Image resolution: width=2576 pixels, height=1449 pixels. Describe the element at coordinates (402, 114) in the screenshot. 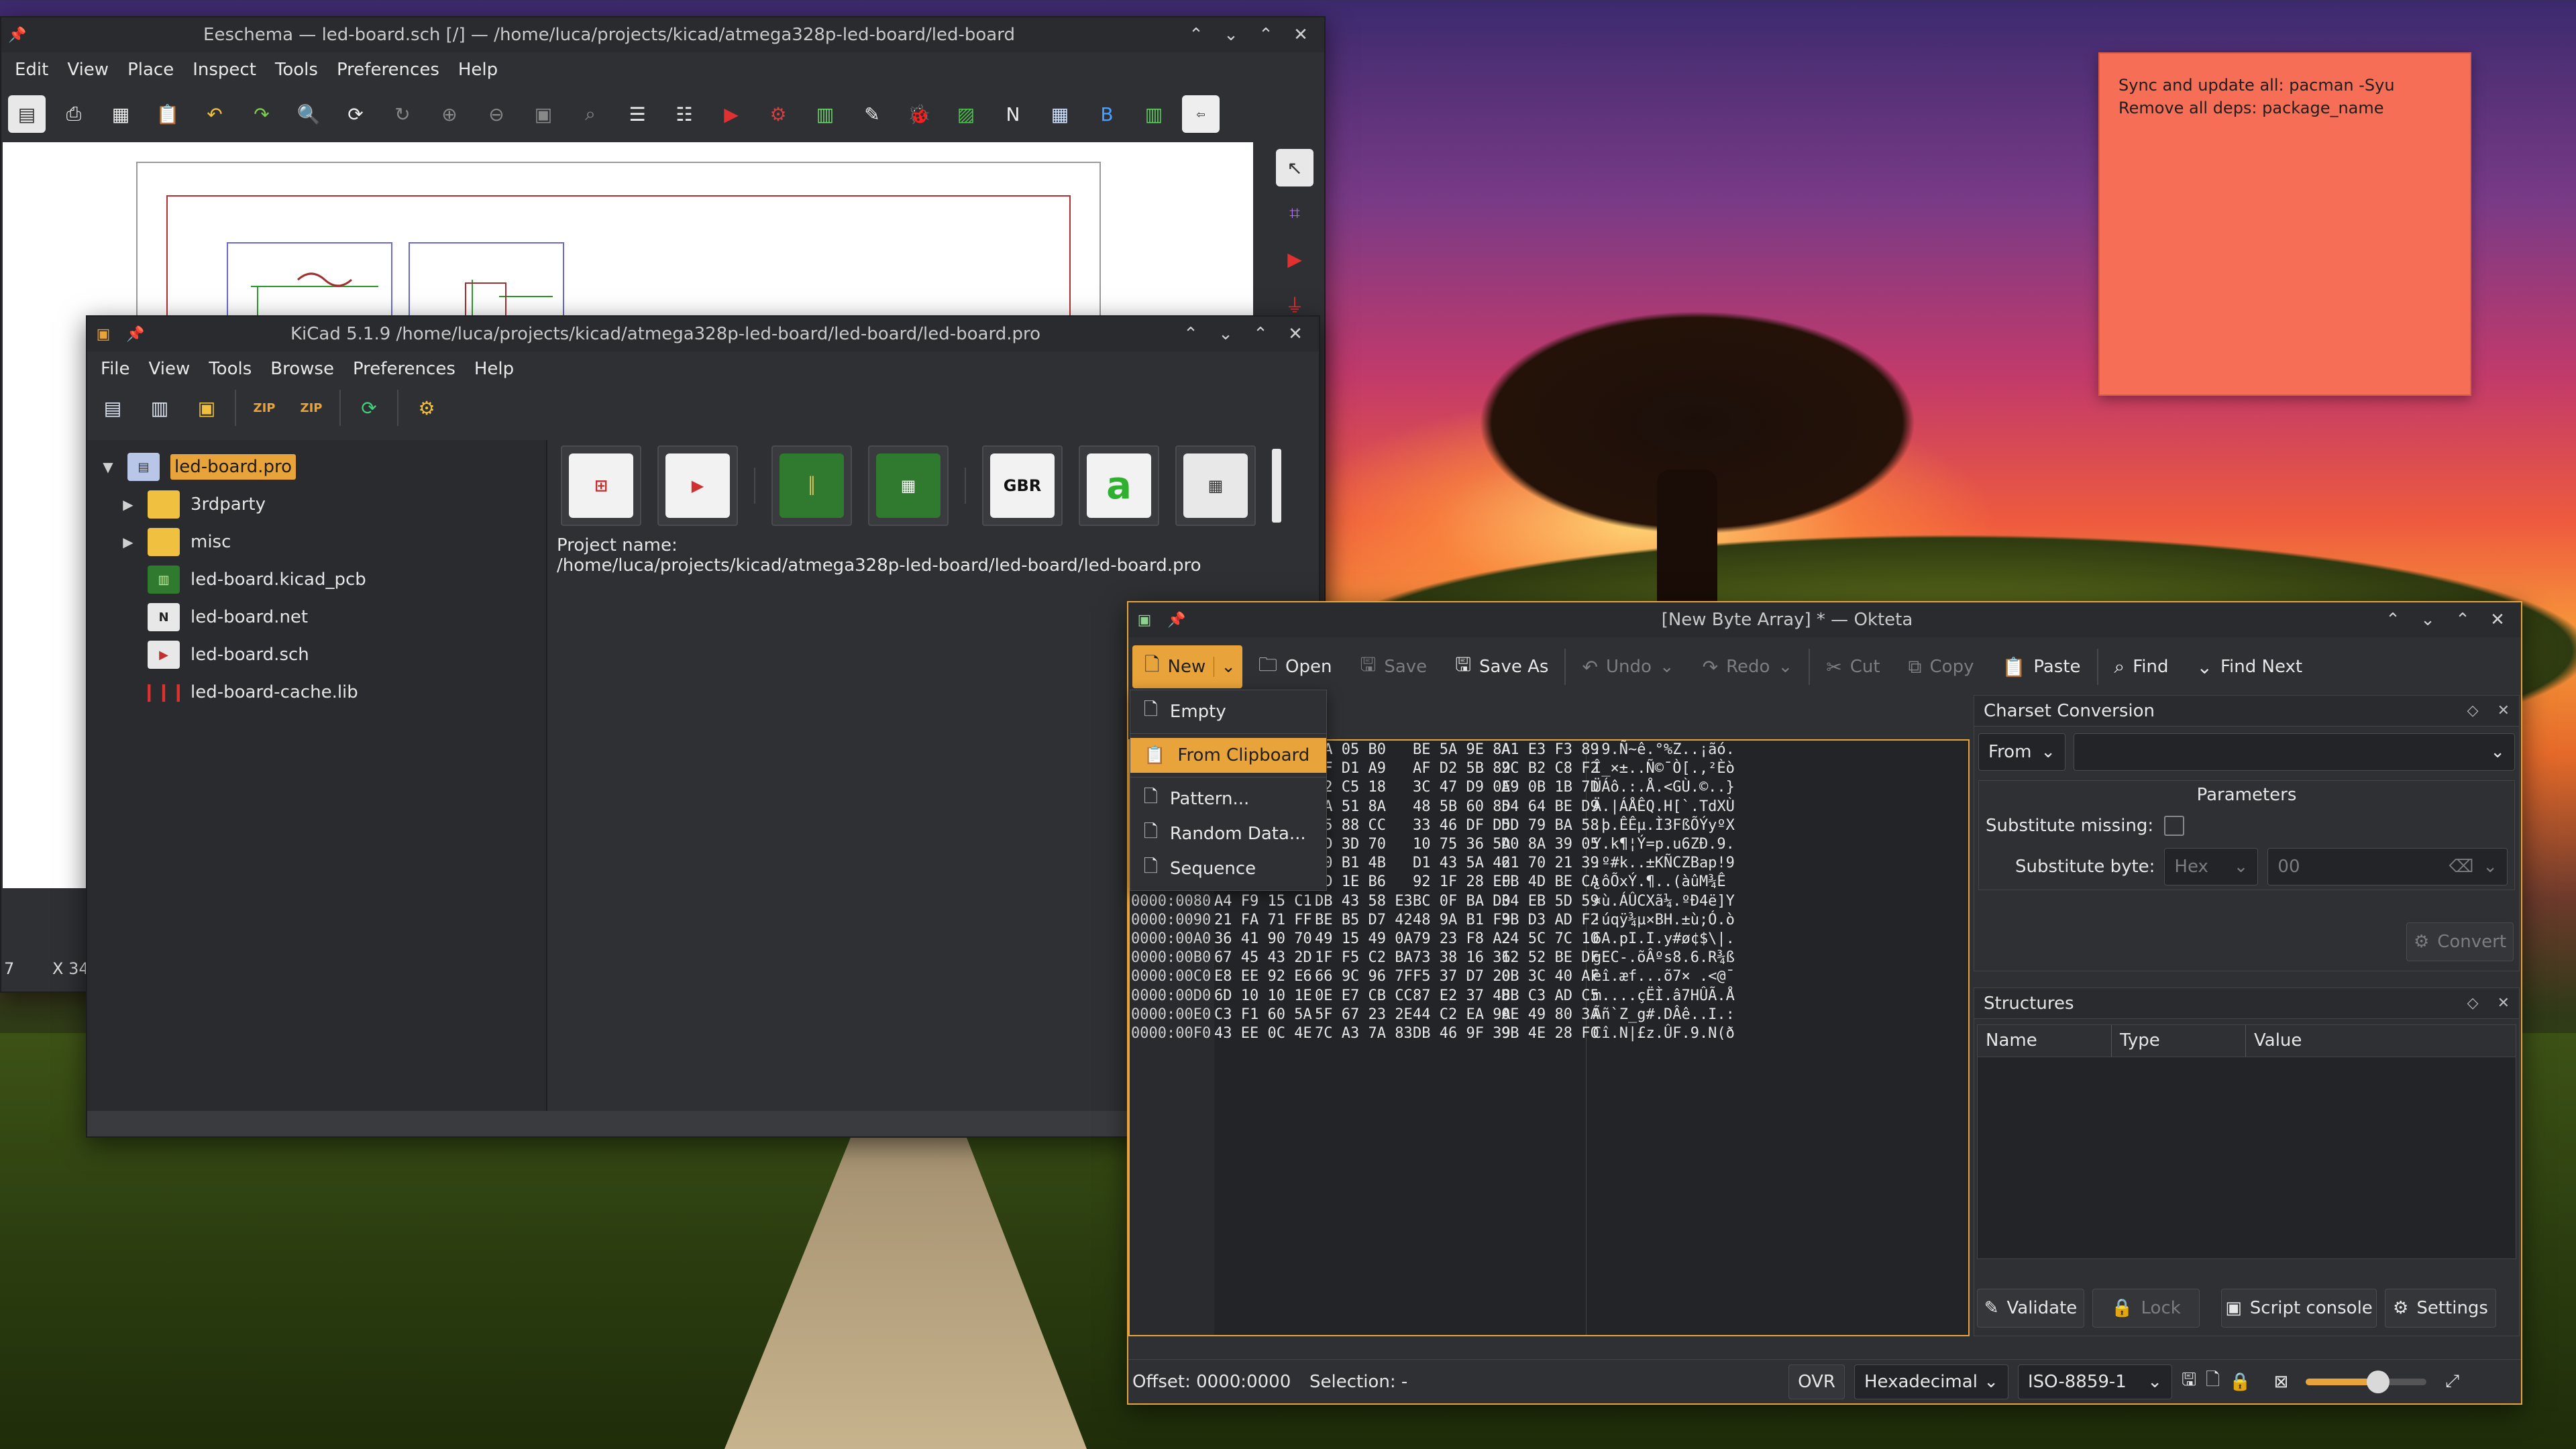

I see `refresh-icon: ↻` at that location.